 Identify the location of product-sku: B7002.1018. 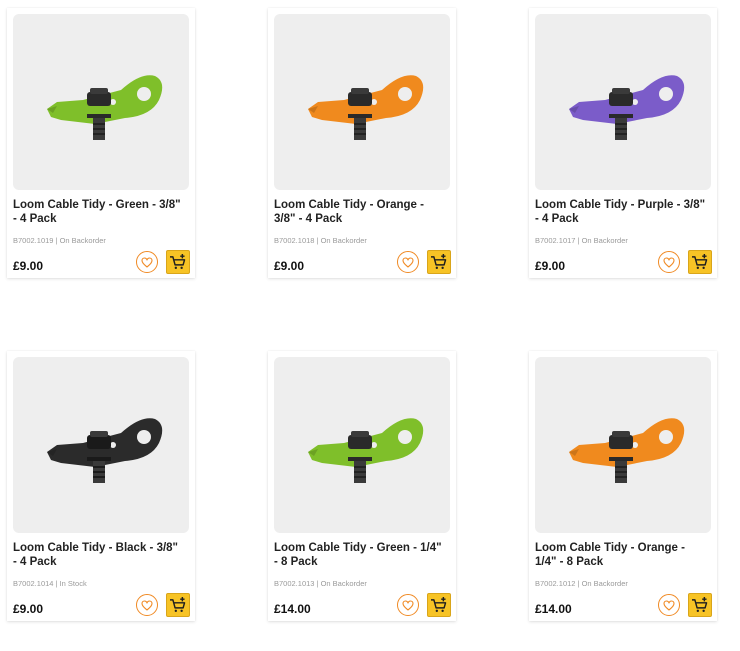
(294, 240).